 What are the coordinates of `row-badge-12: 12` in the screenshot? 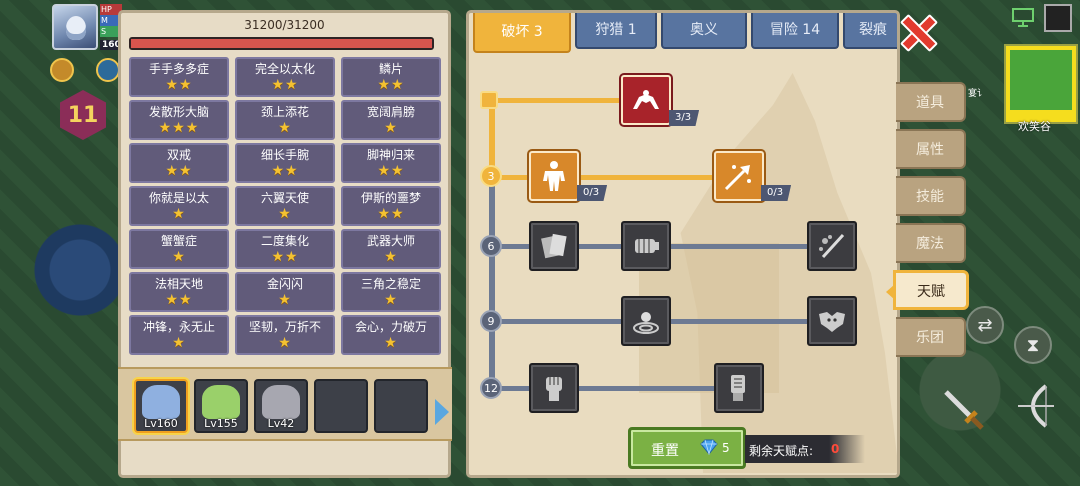 It's located at (491, 388).